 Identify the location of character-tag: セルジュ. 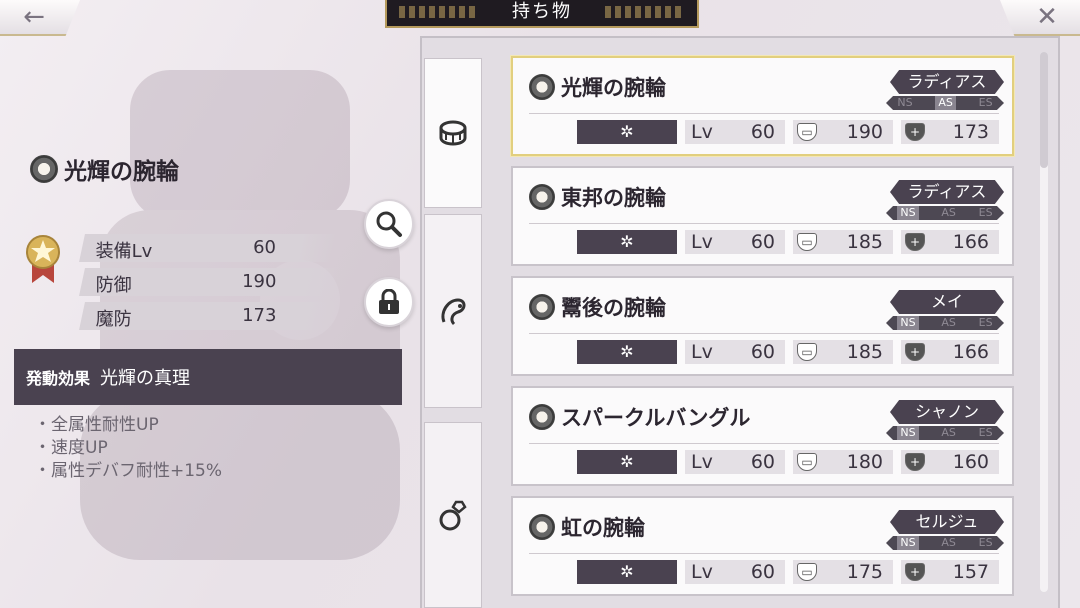
(947, 522).